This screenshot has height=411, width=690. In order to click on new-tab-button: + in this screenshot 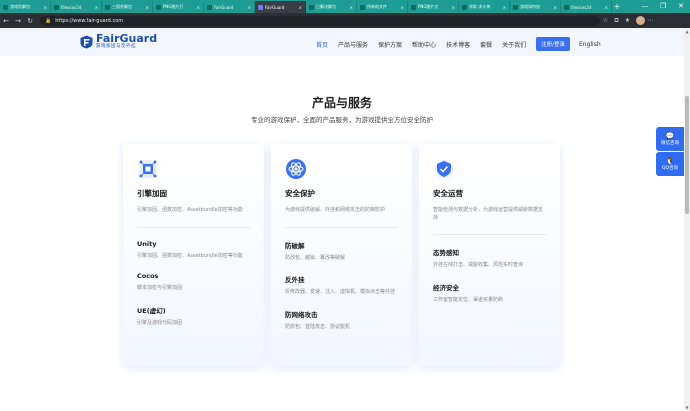, I will do `click(617, 6)`.